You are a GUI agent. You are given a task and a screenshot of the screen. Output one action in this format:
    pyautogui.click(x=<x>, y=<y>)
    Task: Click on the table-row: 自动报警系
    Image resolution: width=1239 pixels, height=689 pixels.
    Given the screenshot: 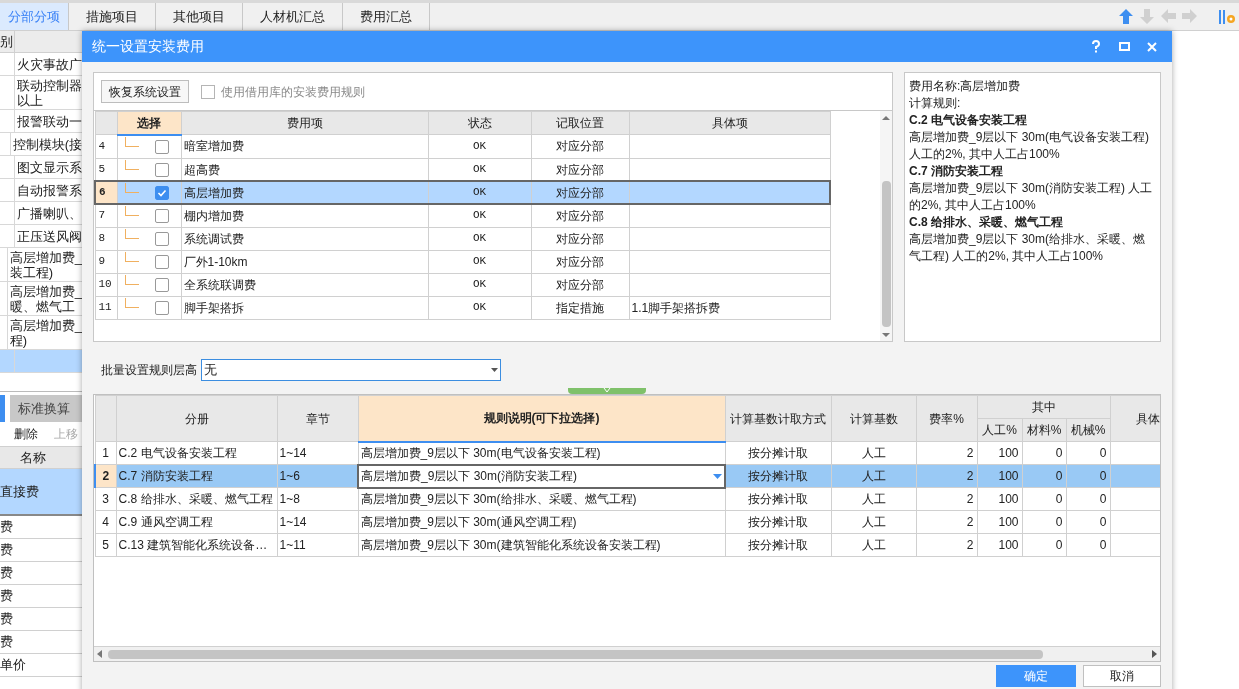 What is the action you would take?
    pyautogui.click(x=41, y=190)
    